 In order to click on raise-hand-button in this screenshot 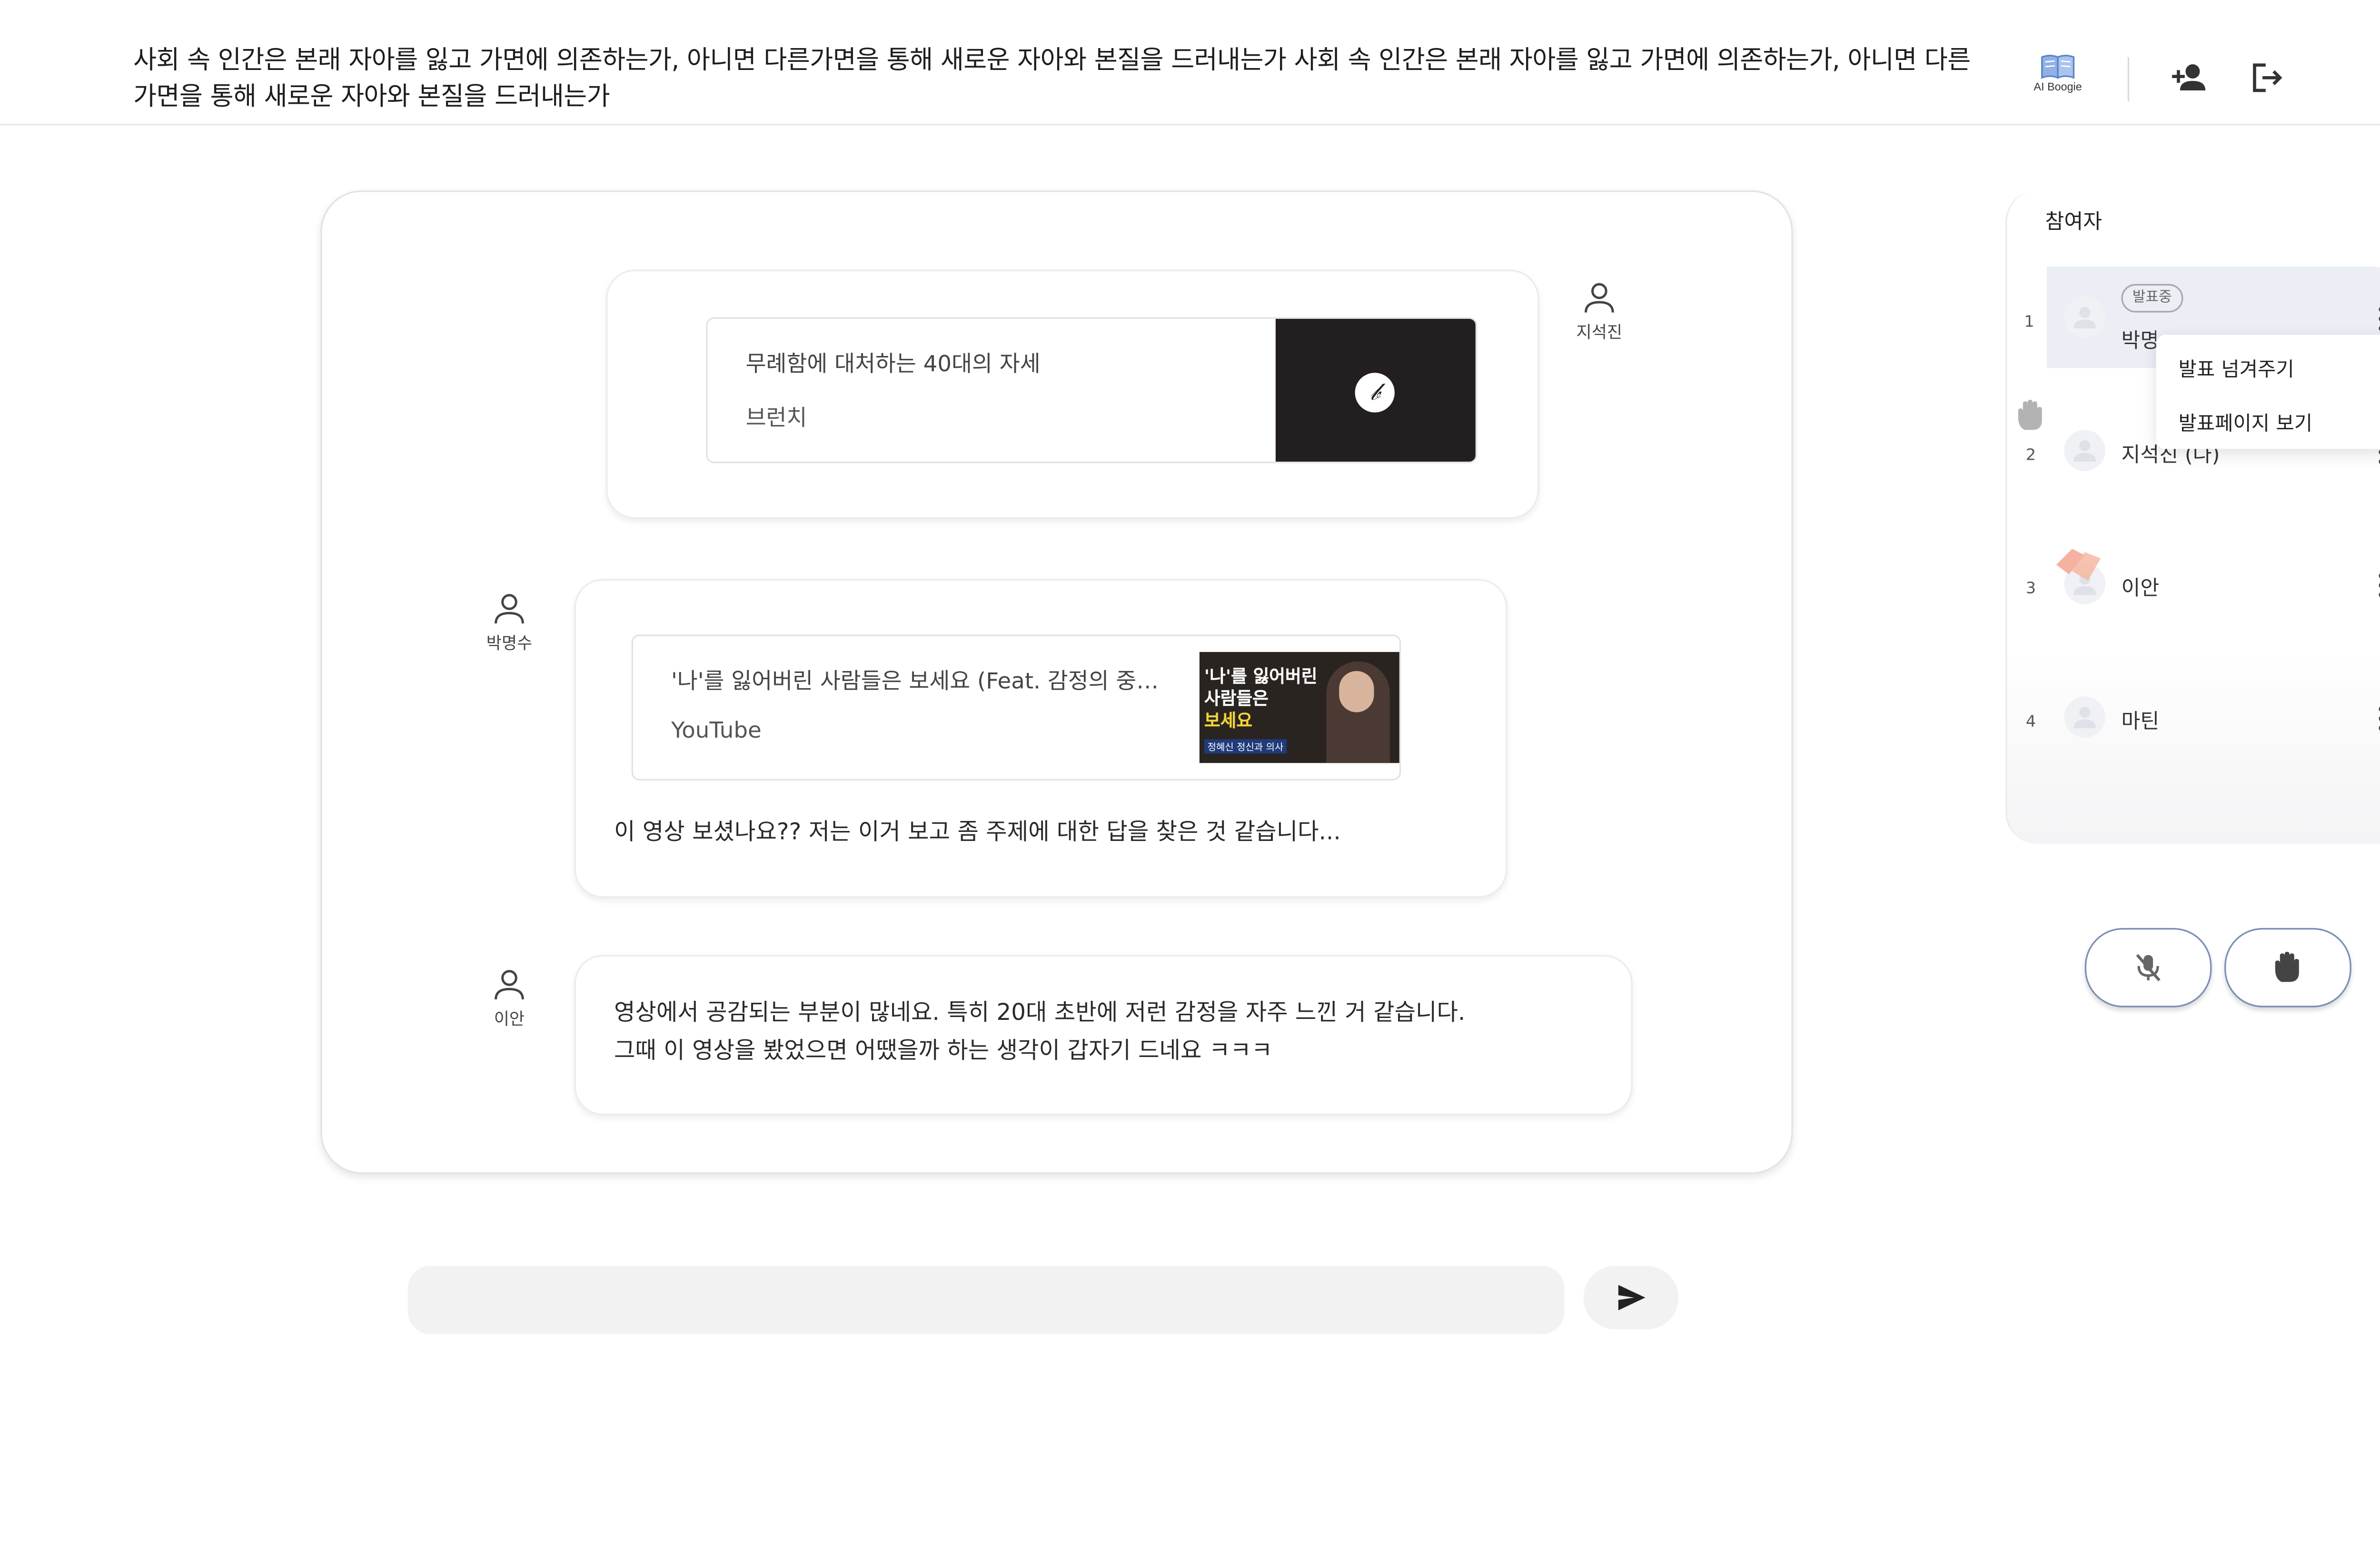, I will do `click(2287, 968)`.